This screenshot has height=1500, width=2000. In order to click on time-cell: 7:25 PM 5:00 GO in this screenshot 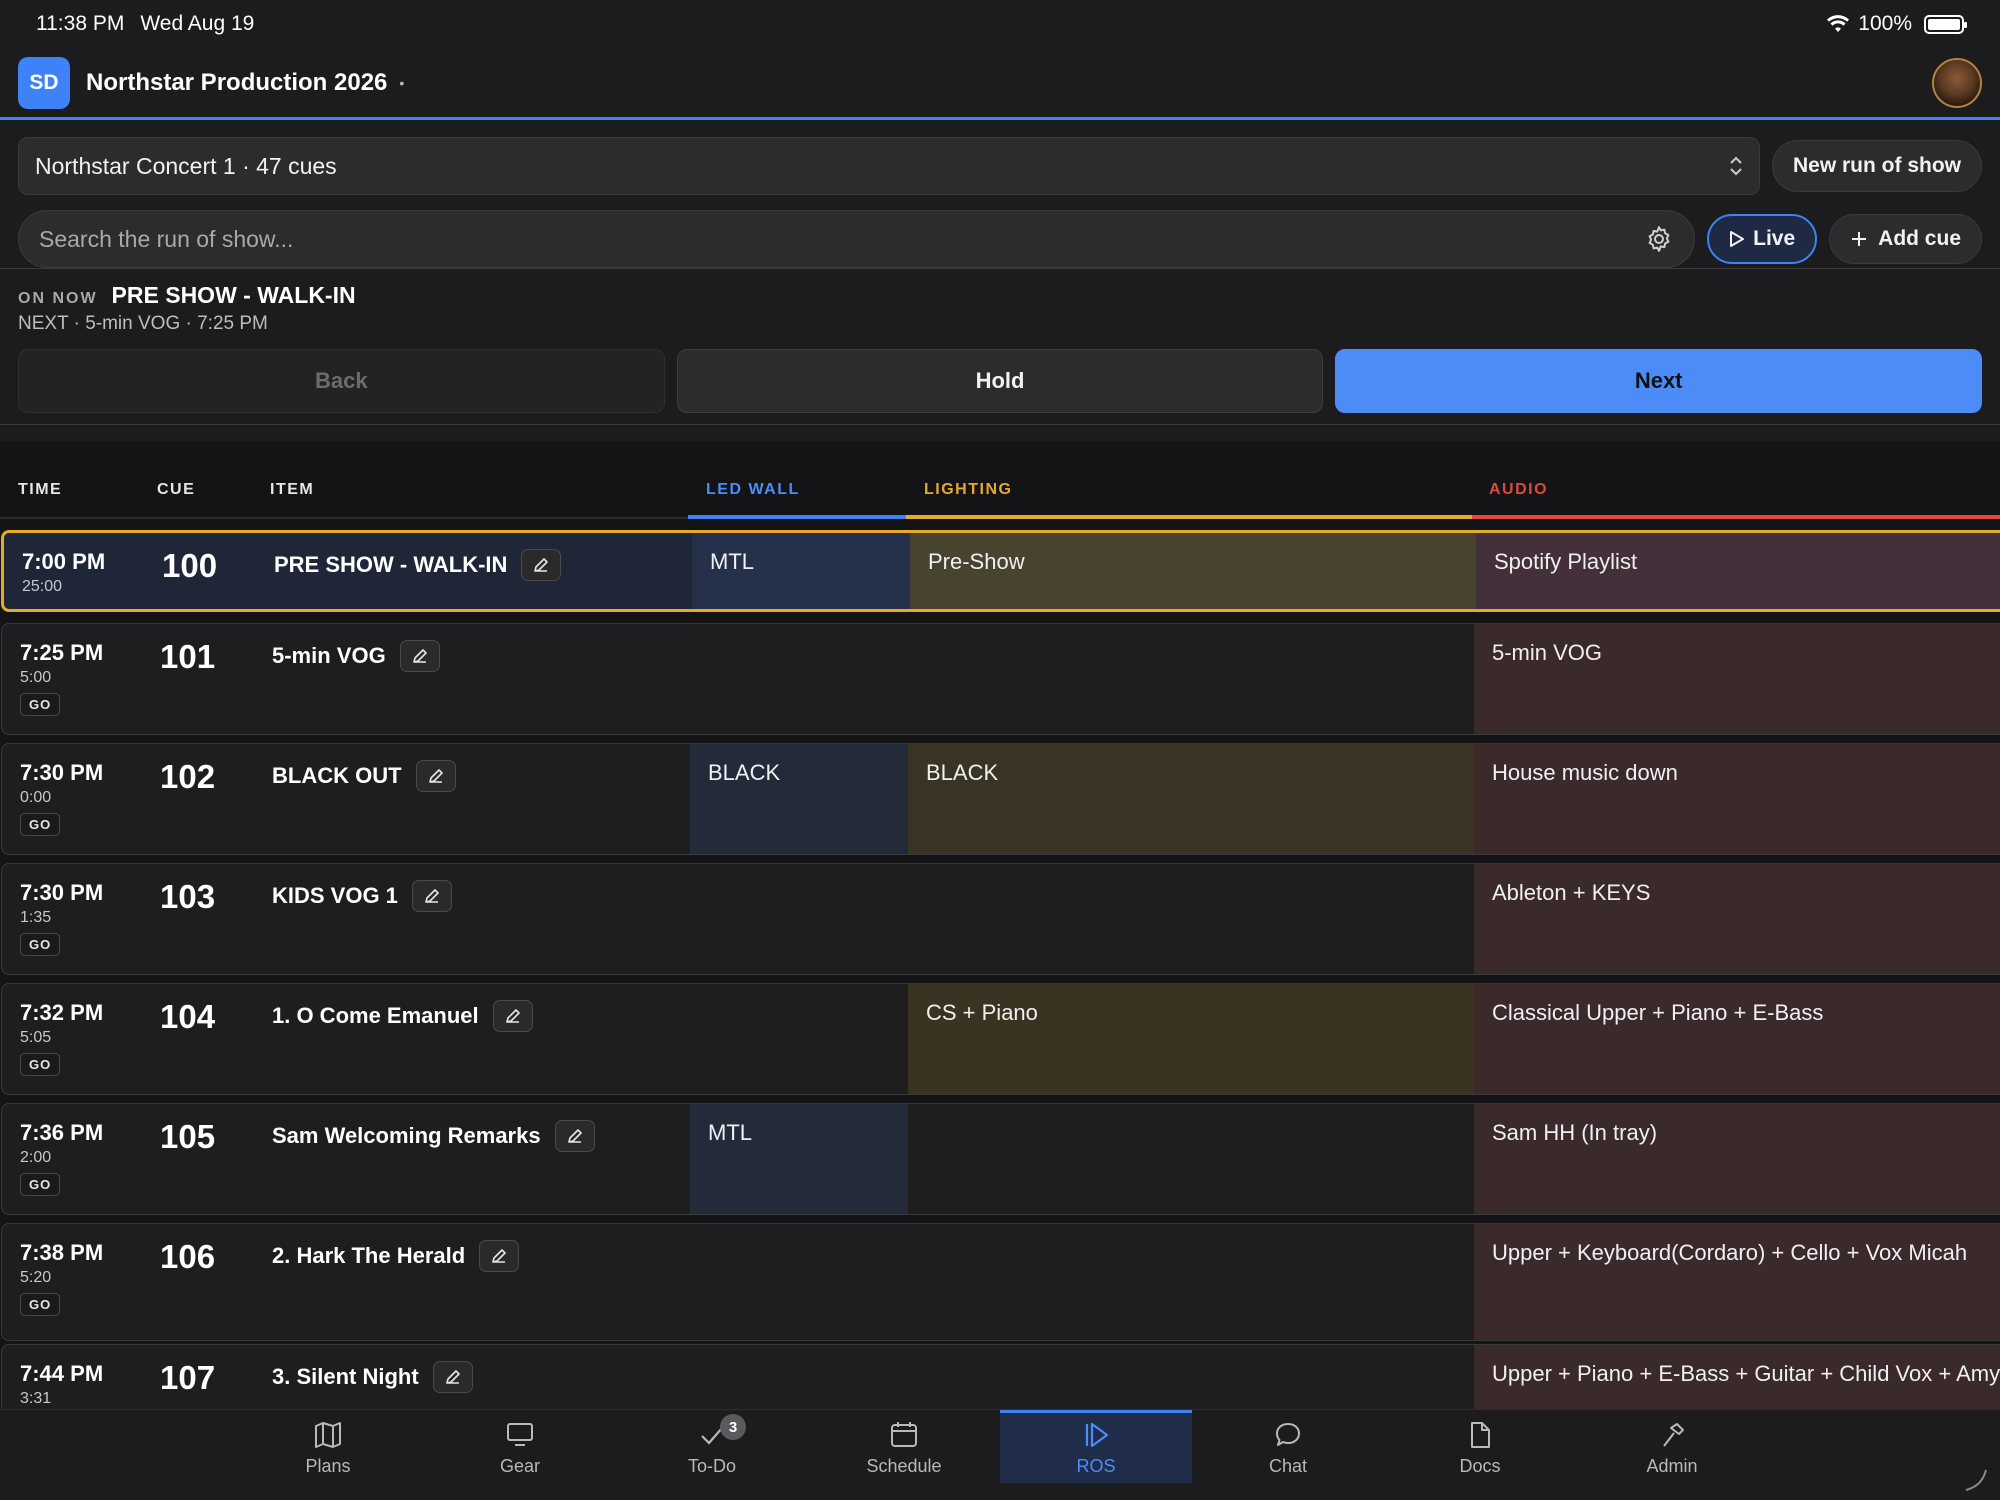, I will do `click(61, 678)`.